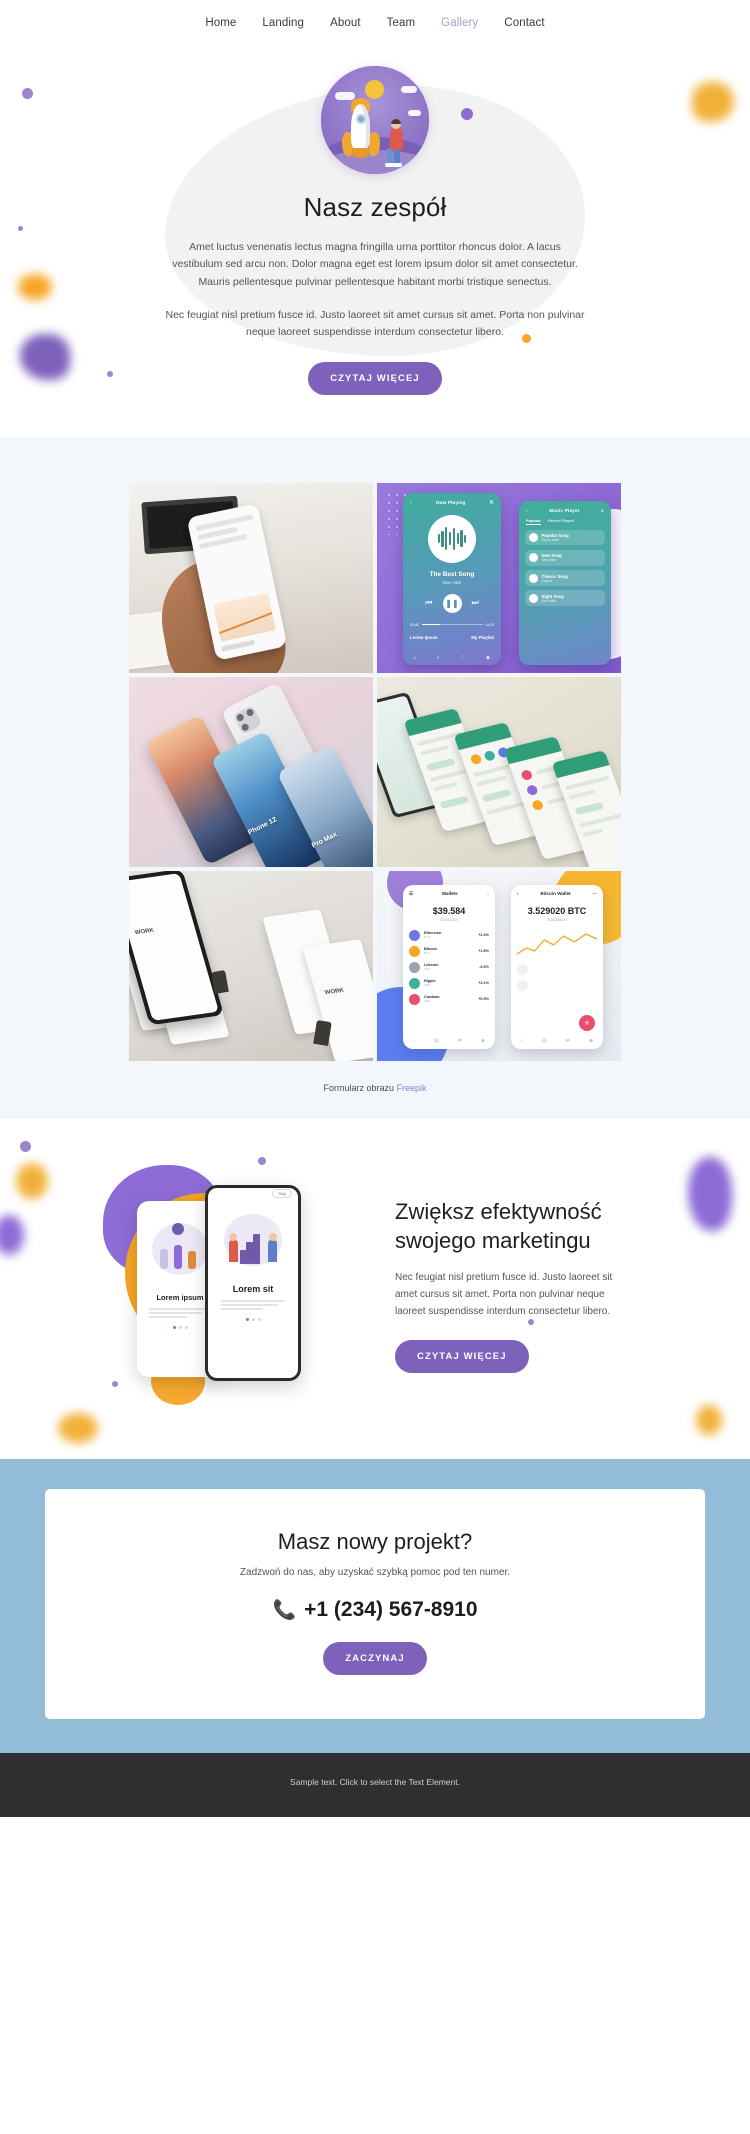  Describe the element at coordinates (391, 1609) in the screenshot. I see `cta-phone-number: +1 (234) 567-8910` at that location.